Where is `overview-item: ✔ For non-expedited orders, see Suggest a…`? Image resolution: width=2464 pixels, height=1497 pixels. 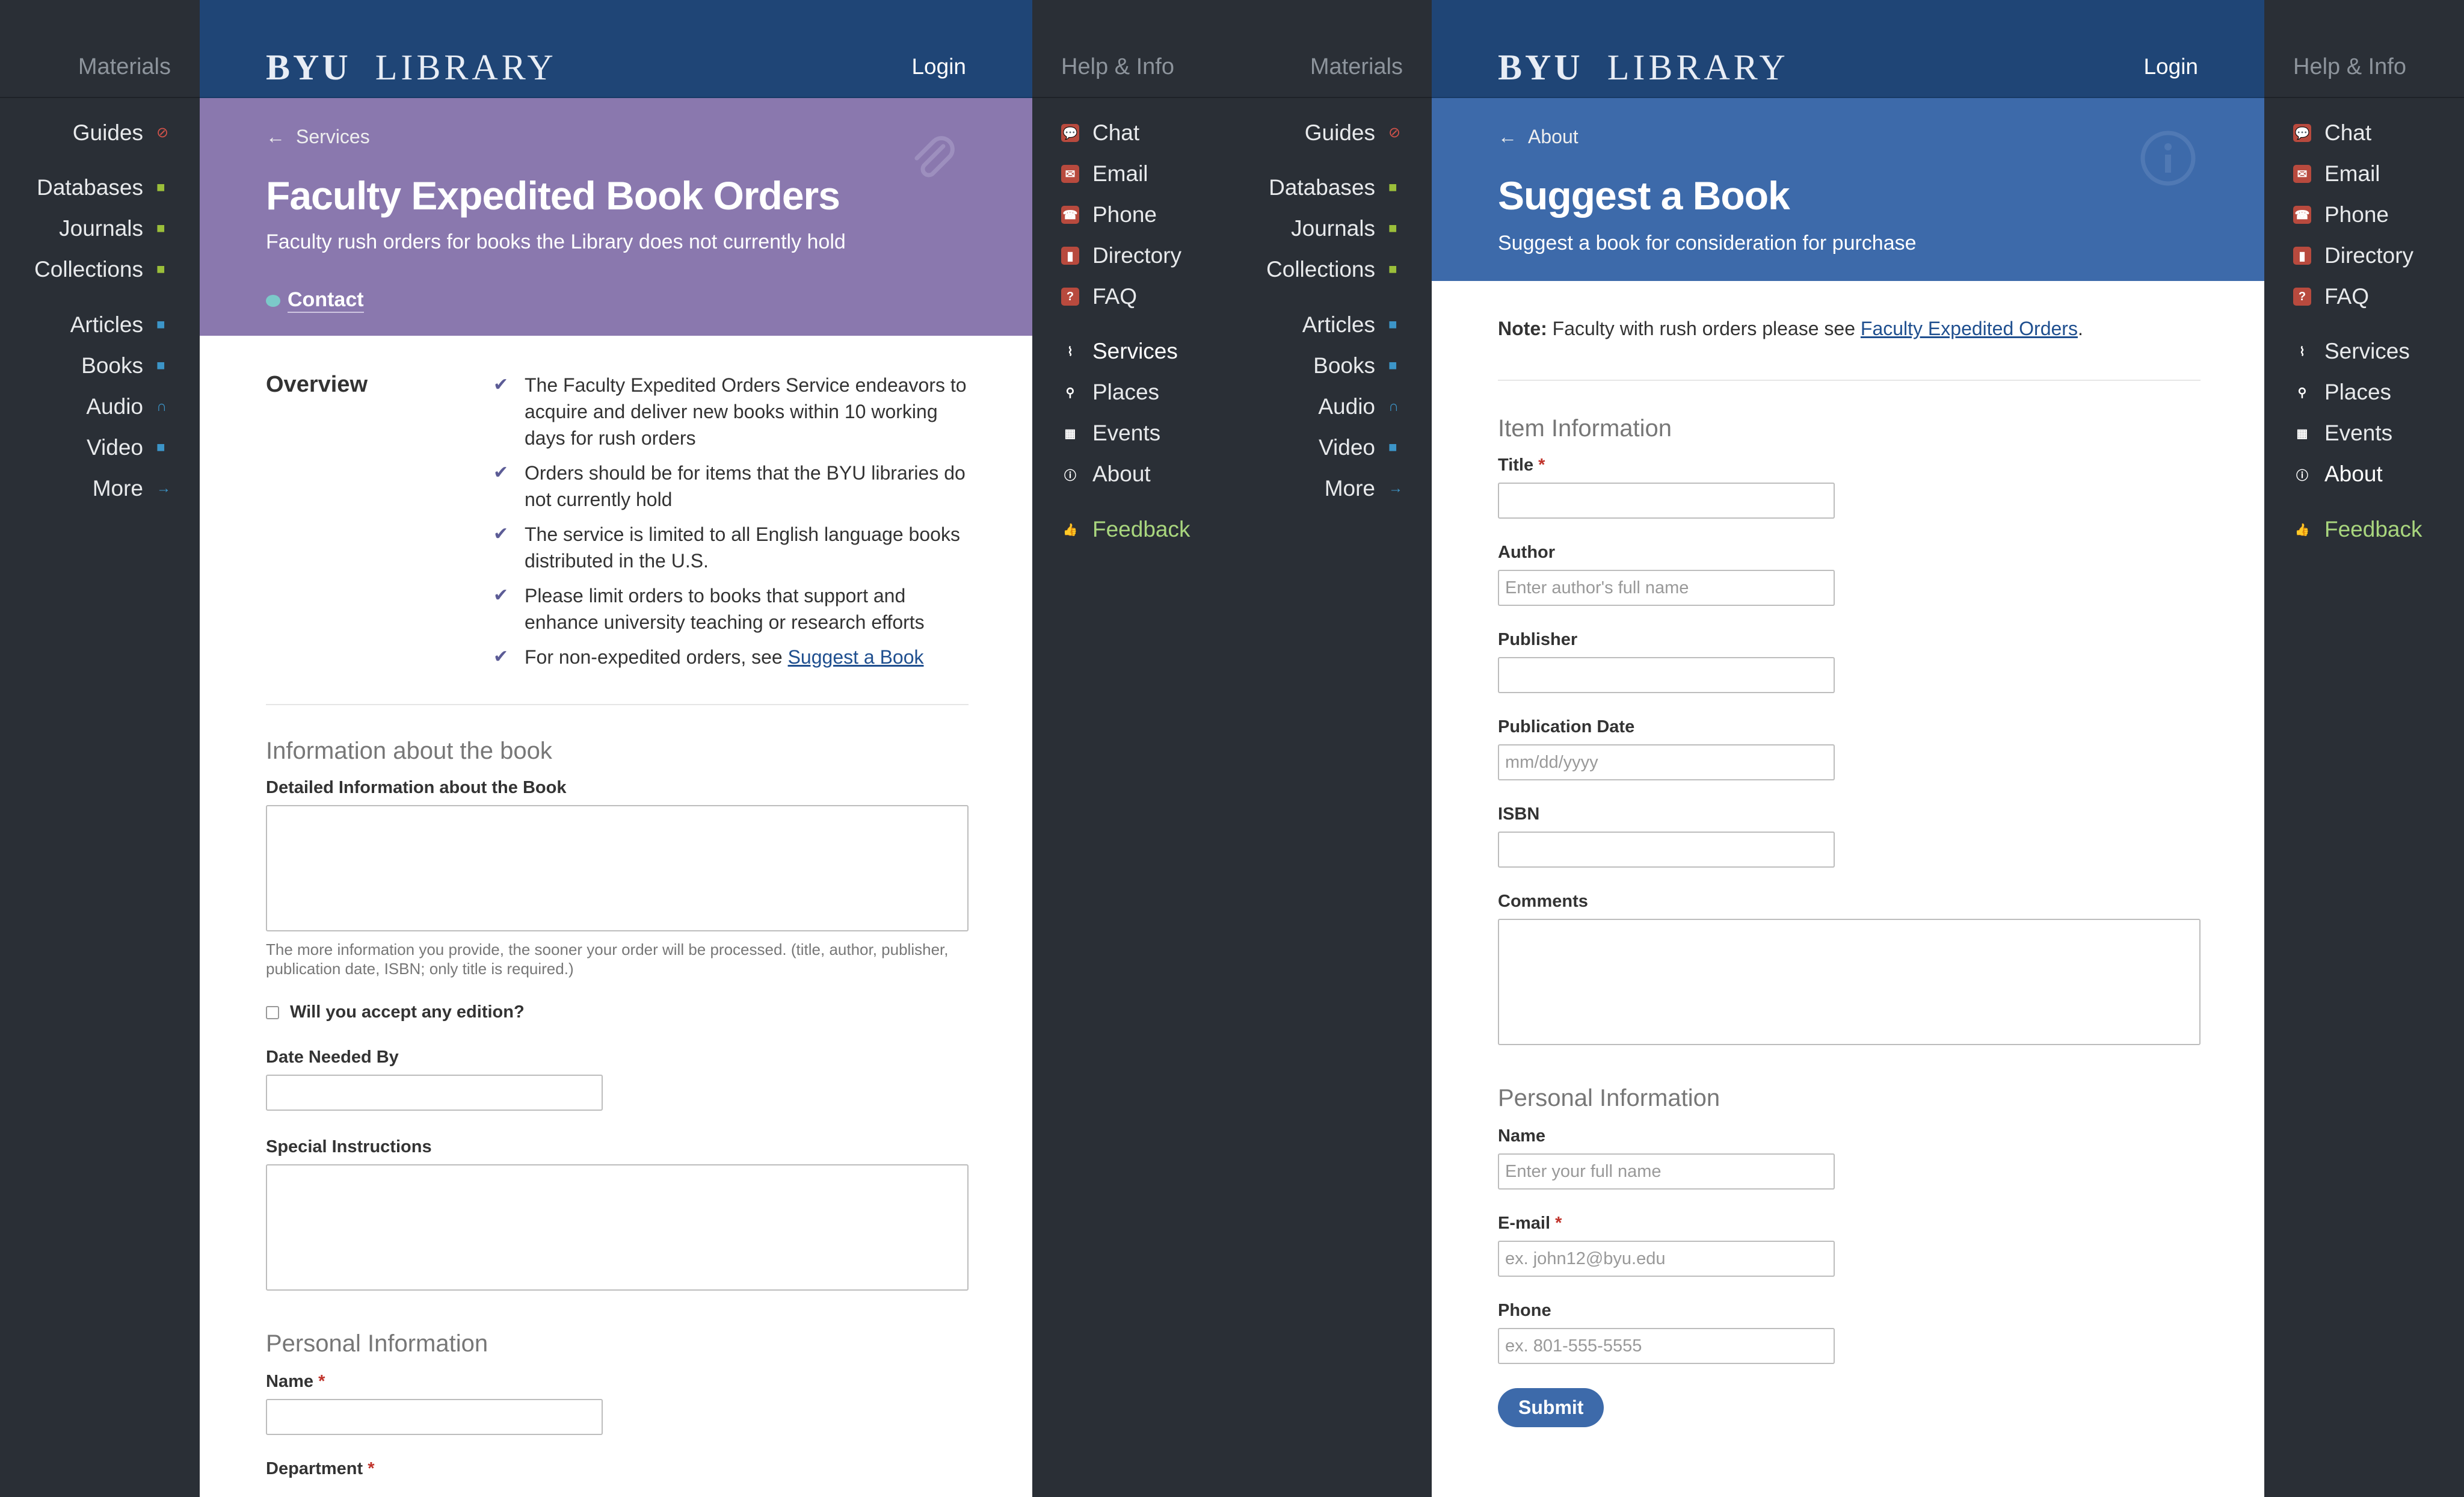 overview-item: ✔ For non-expedited orders, see Suggest a… is located at coordinates (731, 657).